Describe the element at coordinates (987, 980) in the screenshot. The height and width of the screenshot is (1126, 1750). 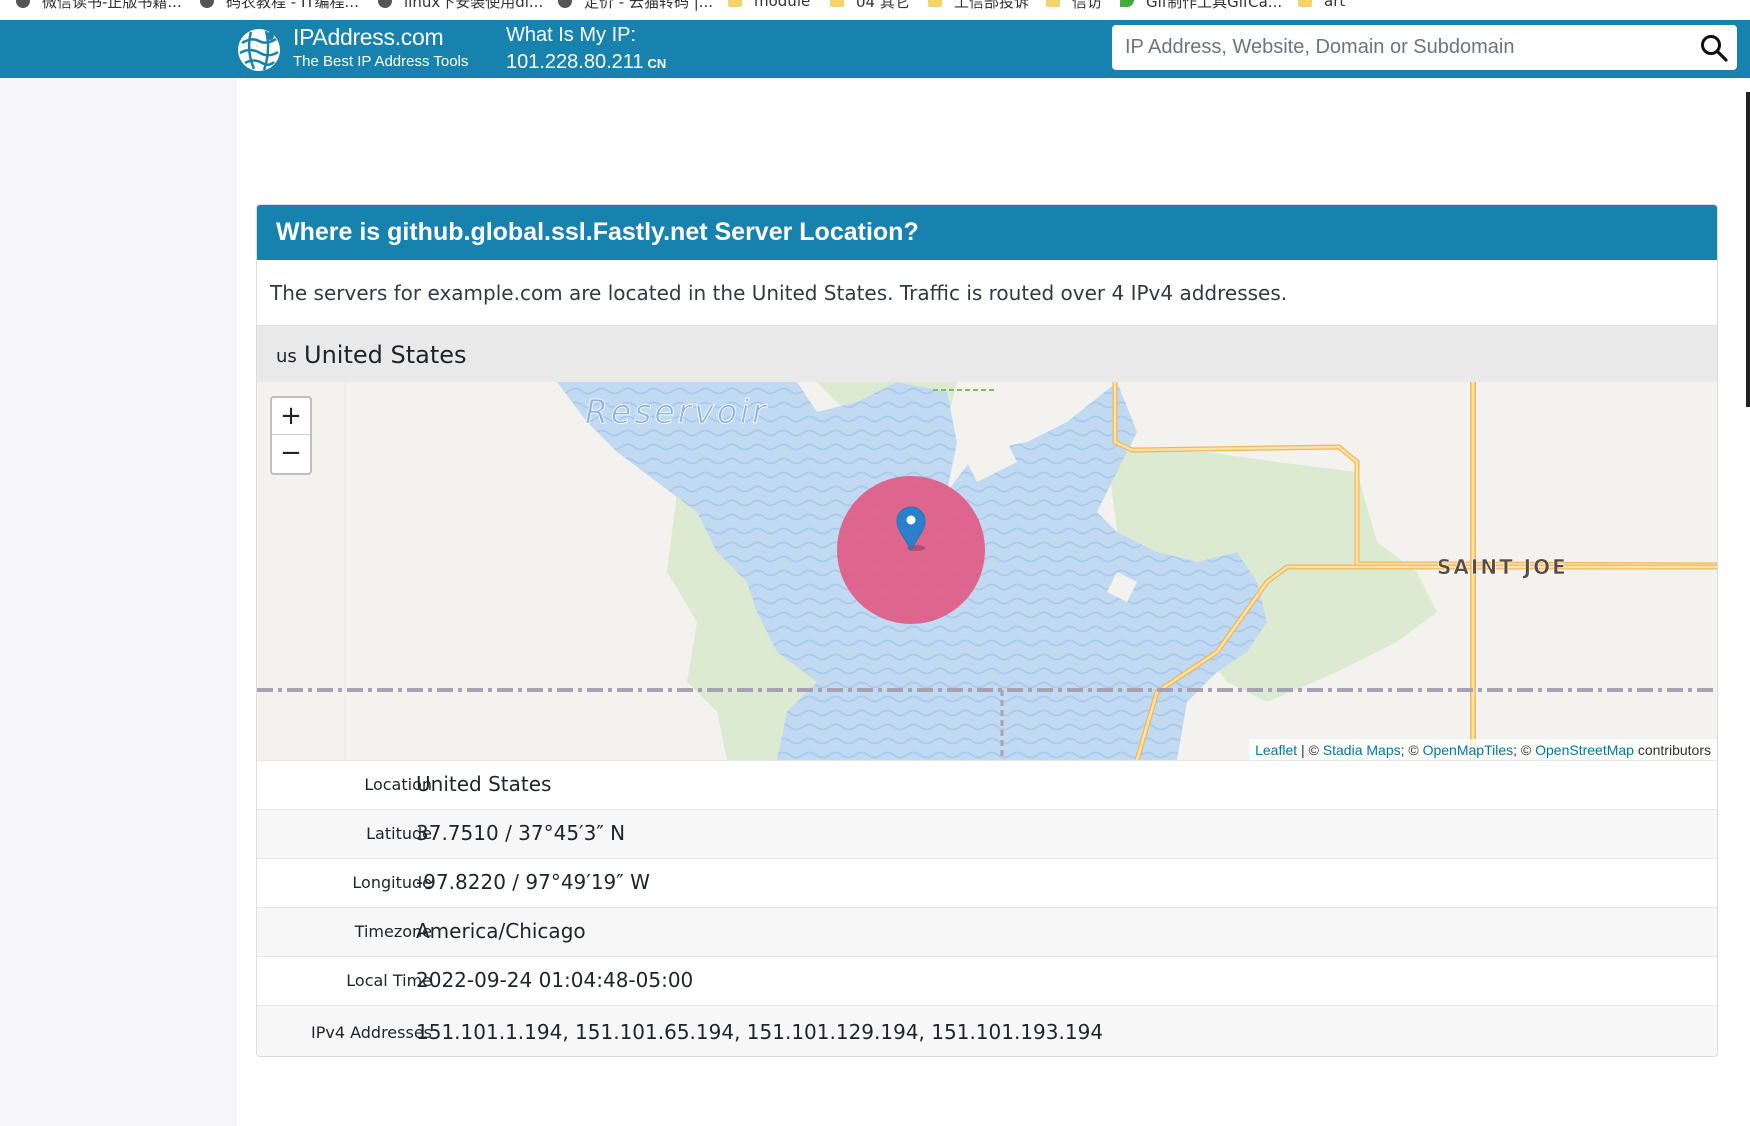
I see `table-row-local-time: Local Time 2022-09-24 01:04:48-05:00` at that location.